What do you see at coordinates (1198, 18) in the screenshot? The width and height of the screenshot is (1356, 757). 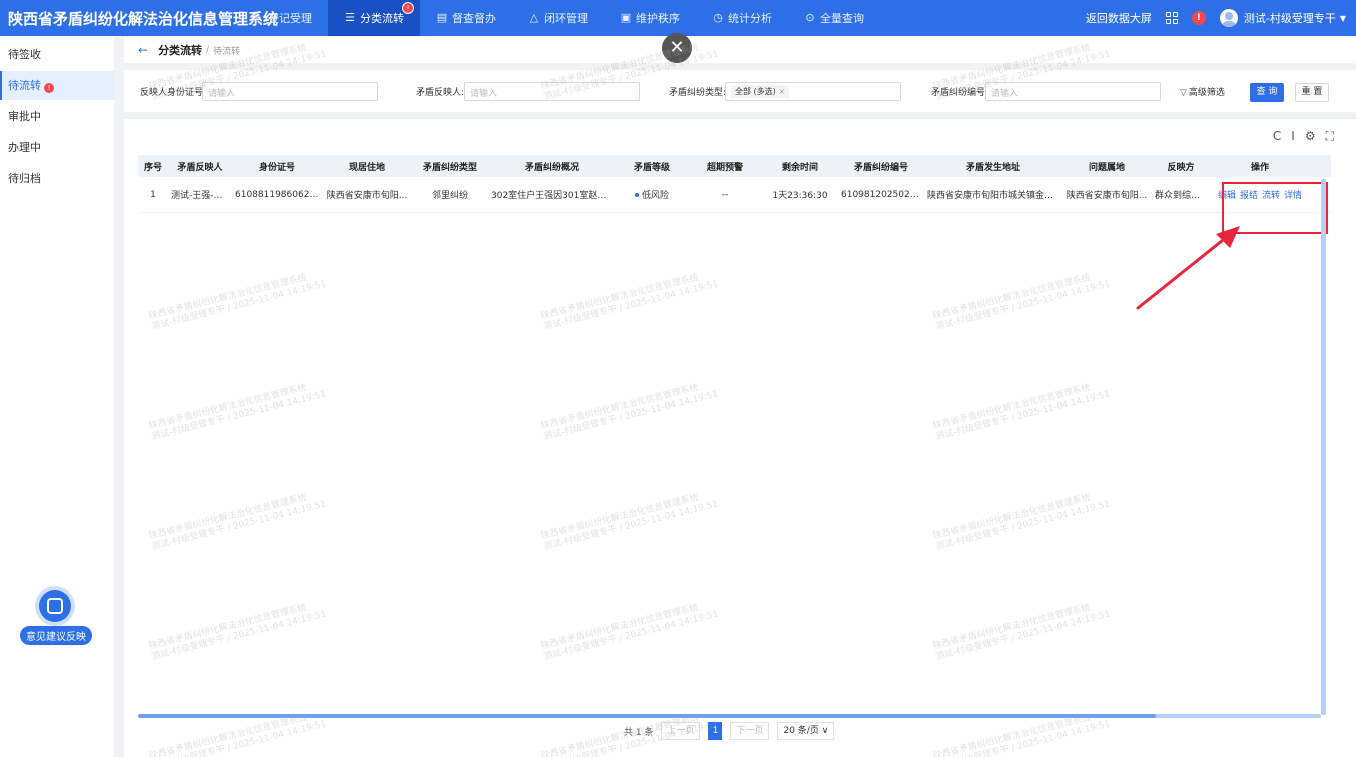 I see `alert-icon: !` at bounding box center [1198, 18].